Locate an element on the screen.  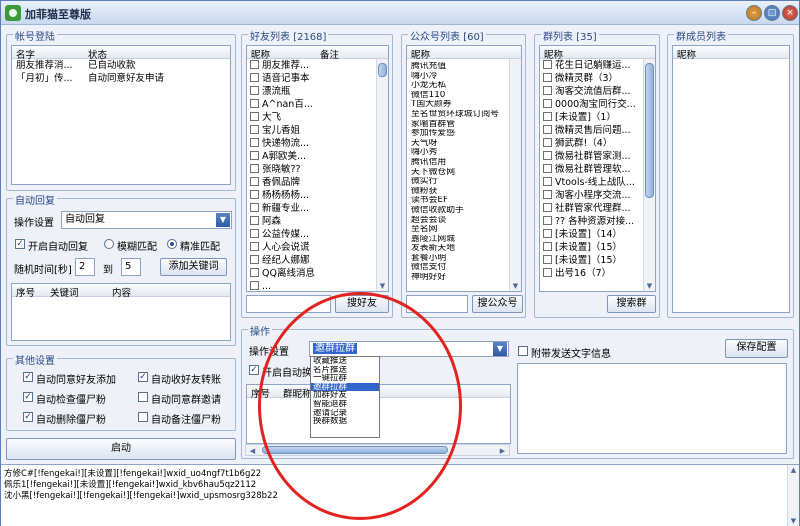
list-item: 腾讯充值 is located at coordinates (464, 67).